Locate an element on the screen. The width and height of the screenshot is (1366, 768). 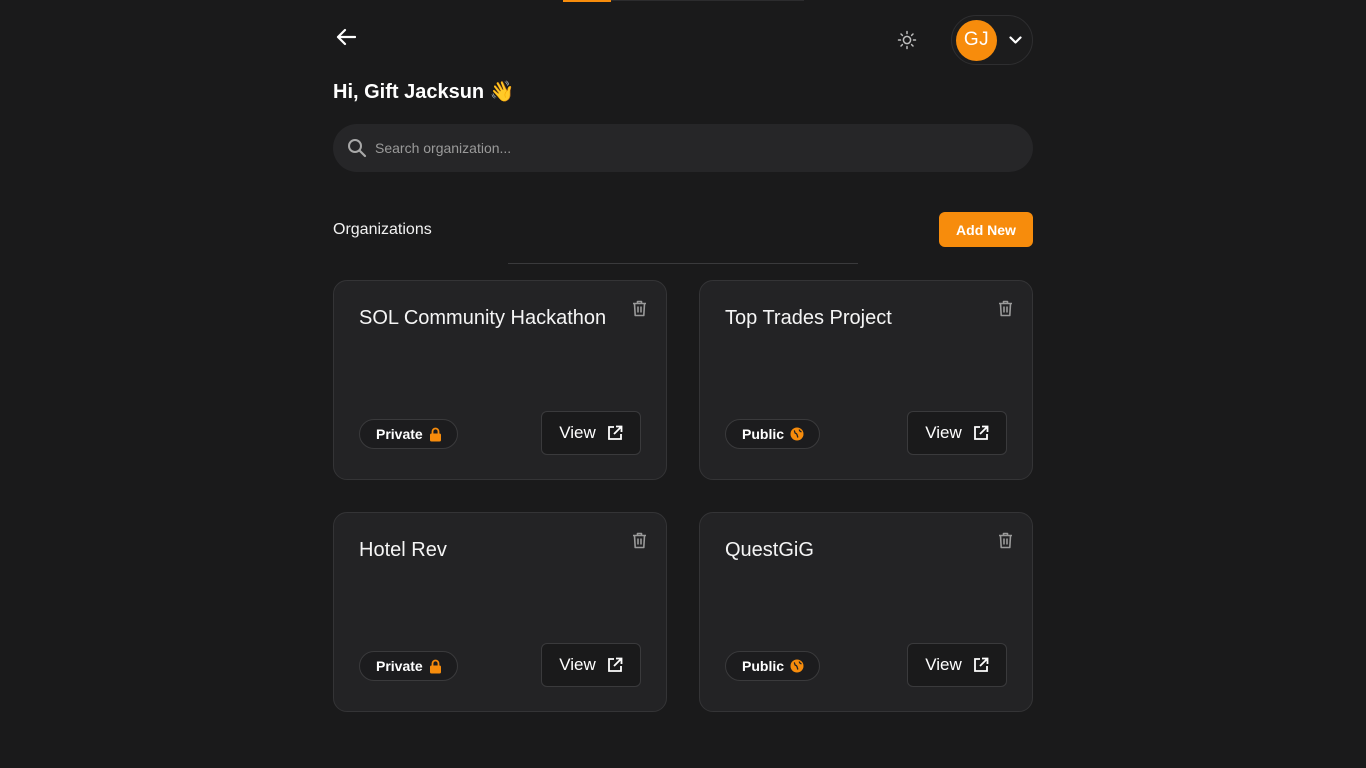
organizations-heading: Organizations is located at coordinates (382, 229).